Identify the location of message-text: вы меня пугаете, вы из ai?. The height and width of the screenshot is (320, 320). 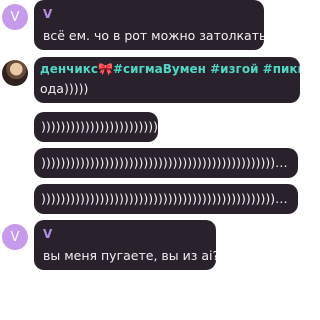
(129, 255).